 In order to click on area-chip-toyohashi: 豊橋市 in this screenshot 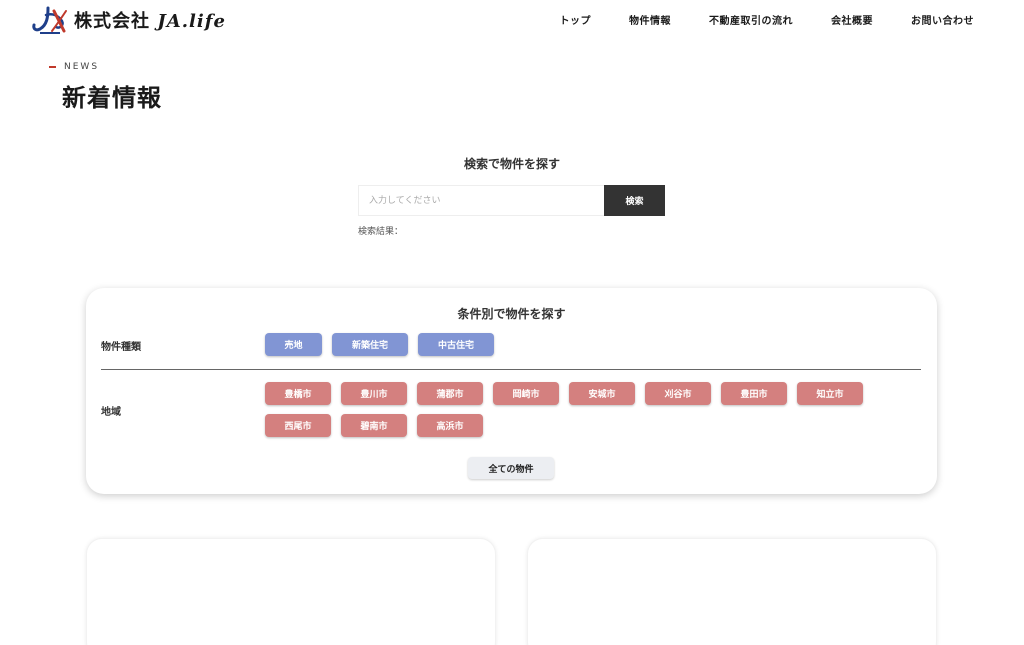, I will do `click(298, 393)`.